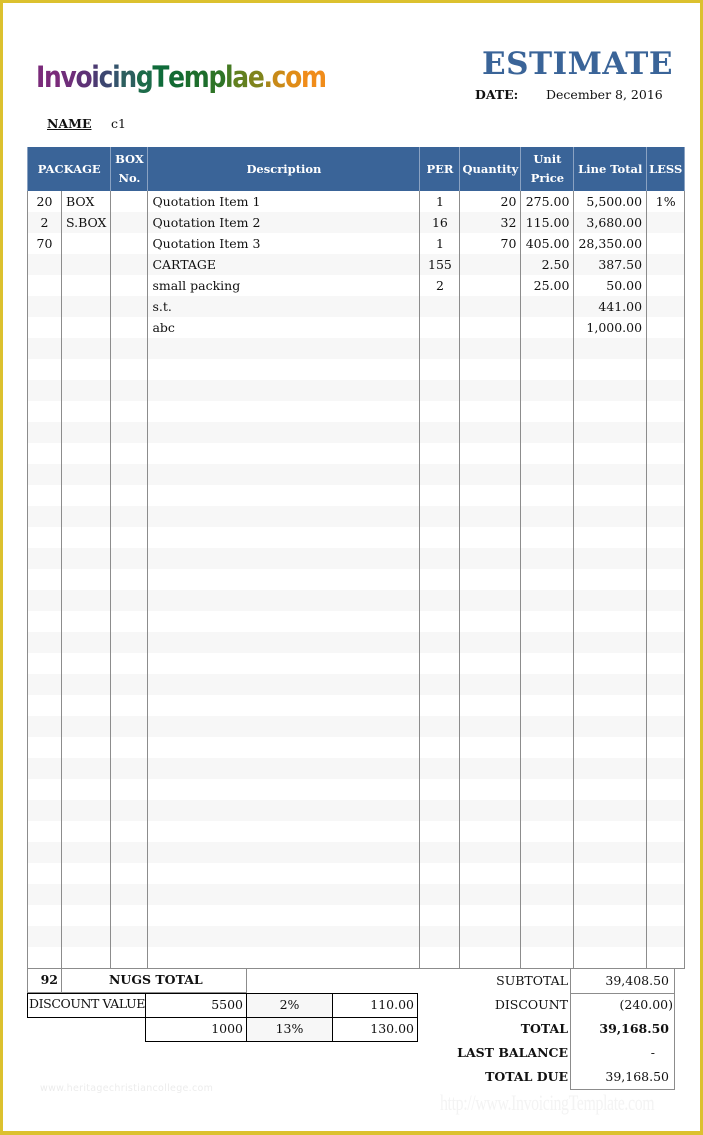 The height and width of the screenshot is (1135, 703). What do you see at coordinates (284, 285) in the screenshot?
I see `cell-description: small packing` at bounding box center [284, 285].